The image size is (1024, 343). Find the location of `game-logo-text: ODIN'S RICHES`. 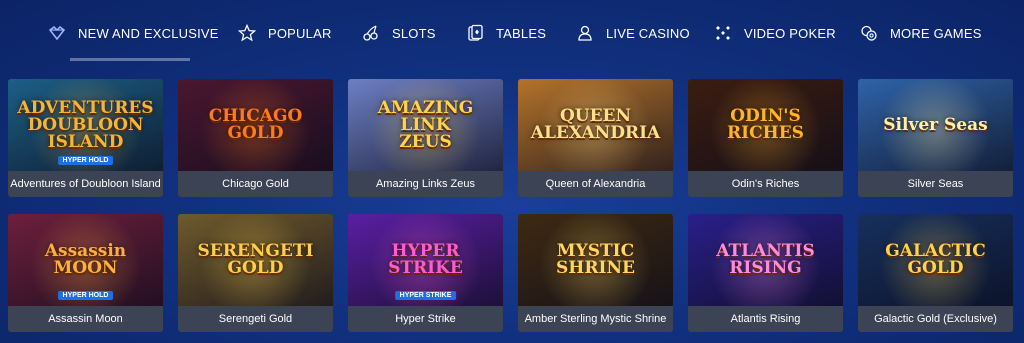

game-logo-text: ODIN'S RICHES is located at coordinates (765, 124).